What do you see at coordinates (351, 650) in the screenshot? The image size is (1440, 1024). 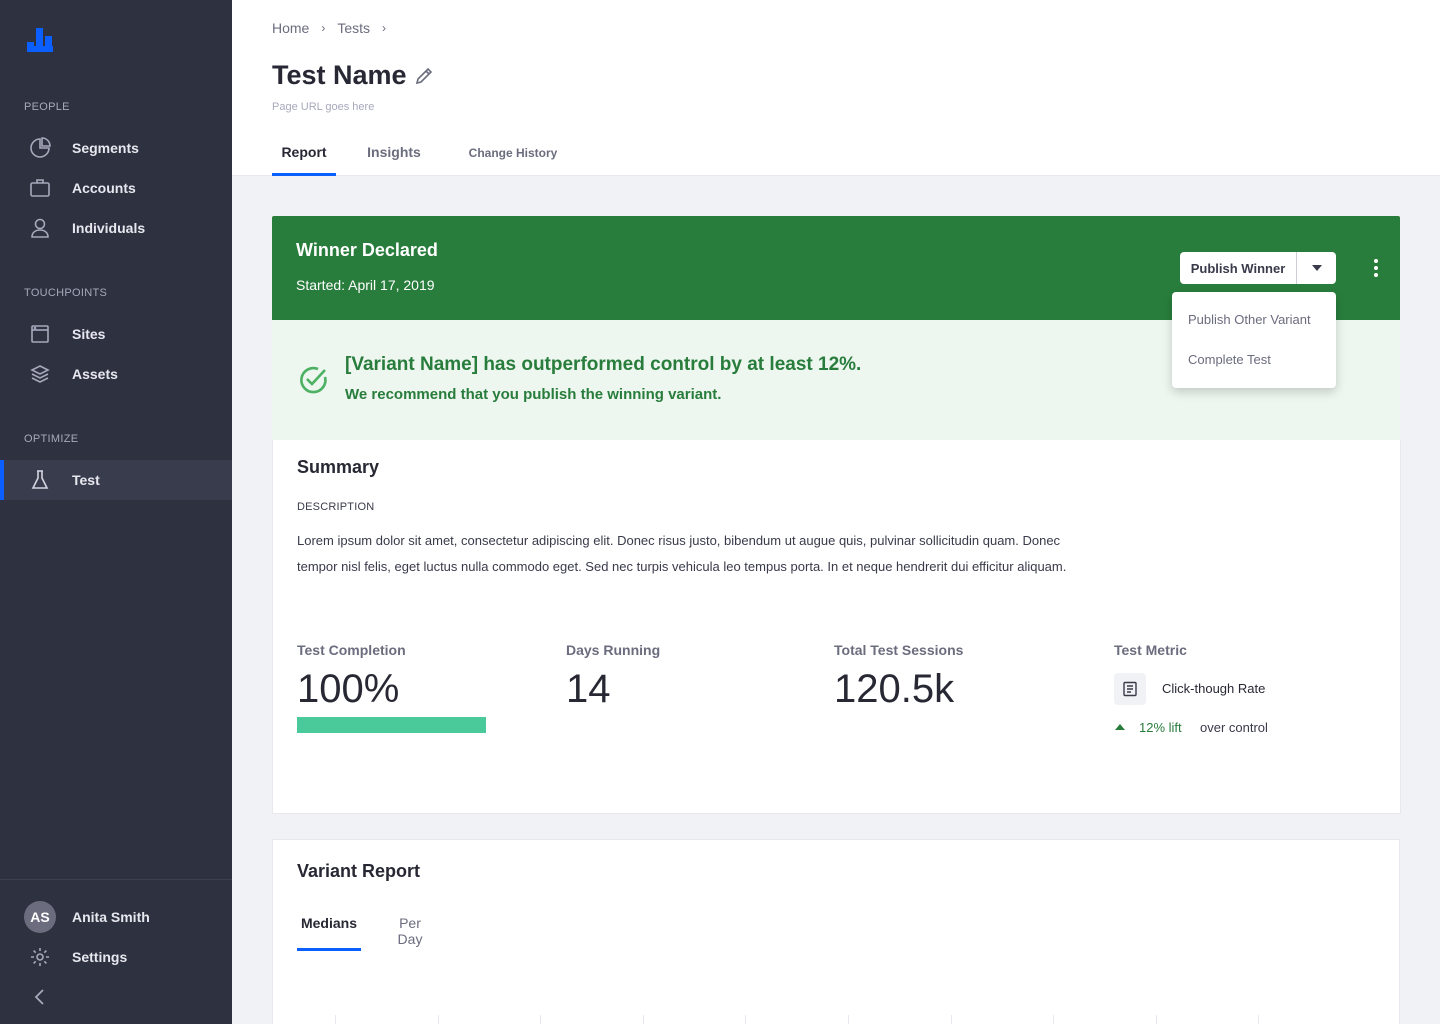 I see `stat-label-completion: Test Completion` at bounding box center [351, 650].